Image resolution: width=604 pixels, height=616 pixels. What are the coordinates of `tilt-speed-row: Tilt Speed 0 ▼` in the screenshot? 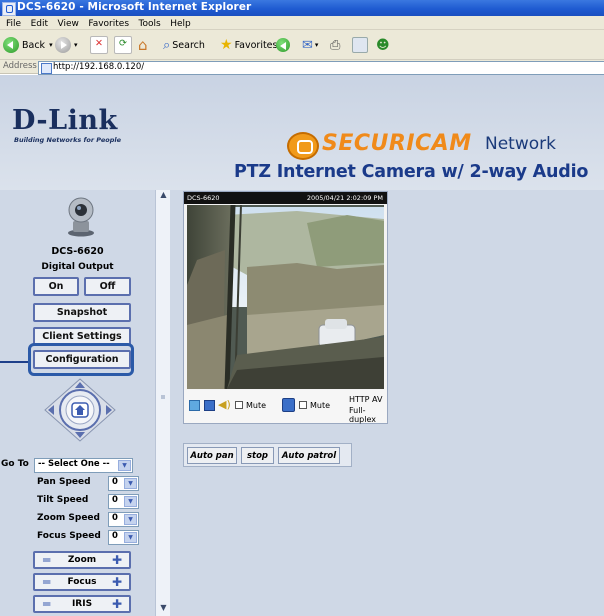 It's located at (77, 501).